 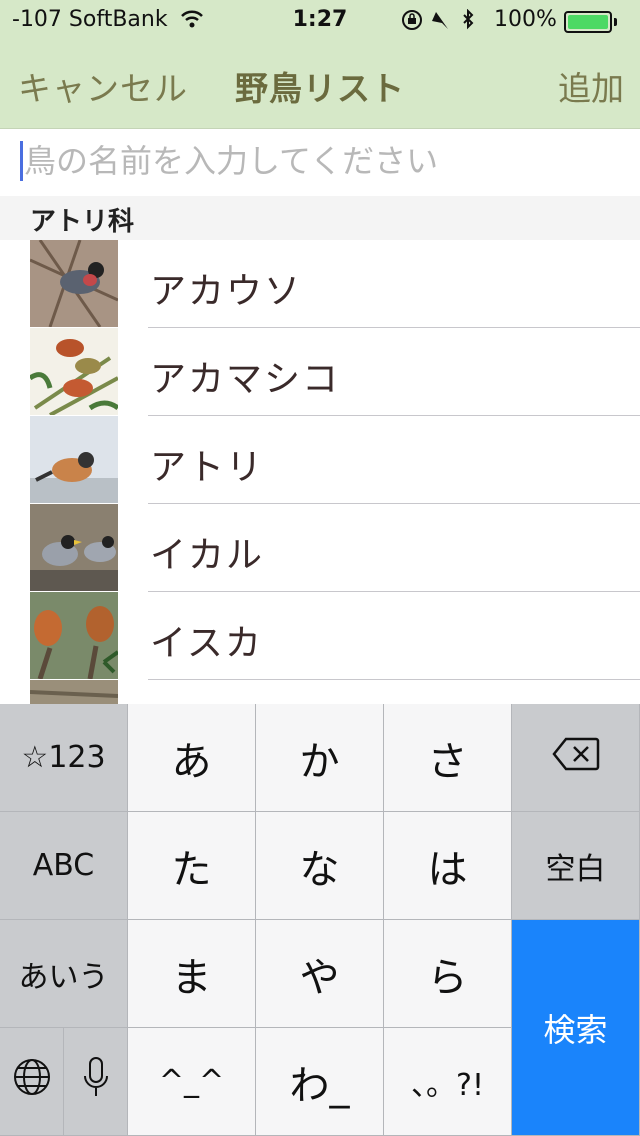 What do you see at coordinates (206, 643) in the screenshot?
I see `bird-name: イスカ` at bounding box center [206, 643].